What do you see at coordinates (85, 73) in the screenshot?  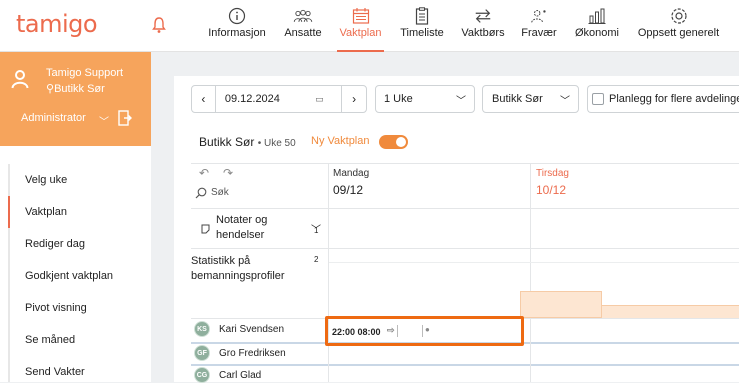 I see `user-name: Tamigo Support` at bounding box center [85, 73].